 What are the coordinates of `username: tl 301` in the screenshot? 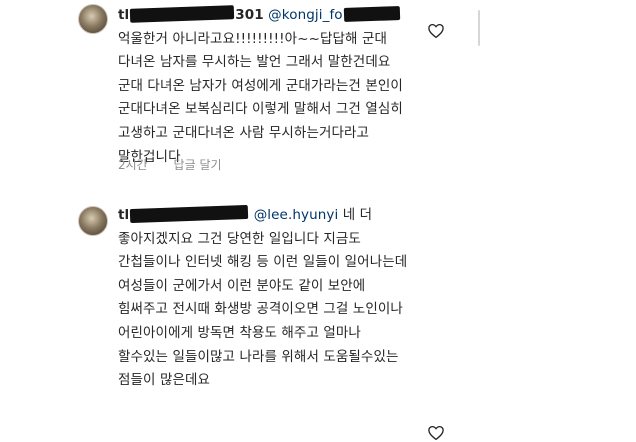 It's located at (191, 14).